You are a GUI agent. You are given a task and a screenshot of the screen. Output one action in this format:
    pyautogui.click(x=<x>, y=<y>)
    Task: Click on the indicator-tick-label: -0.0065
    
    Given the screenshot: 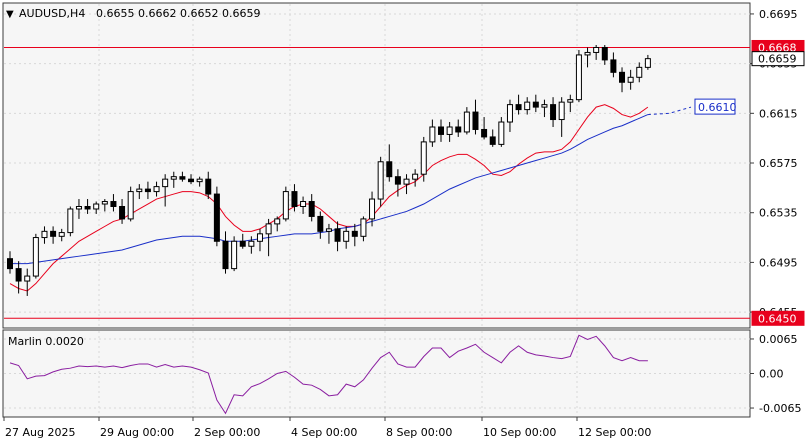 What is the action you would take?
    pyautogui.click(x=780, y=408)
    